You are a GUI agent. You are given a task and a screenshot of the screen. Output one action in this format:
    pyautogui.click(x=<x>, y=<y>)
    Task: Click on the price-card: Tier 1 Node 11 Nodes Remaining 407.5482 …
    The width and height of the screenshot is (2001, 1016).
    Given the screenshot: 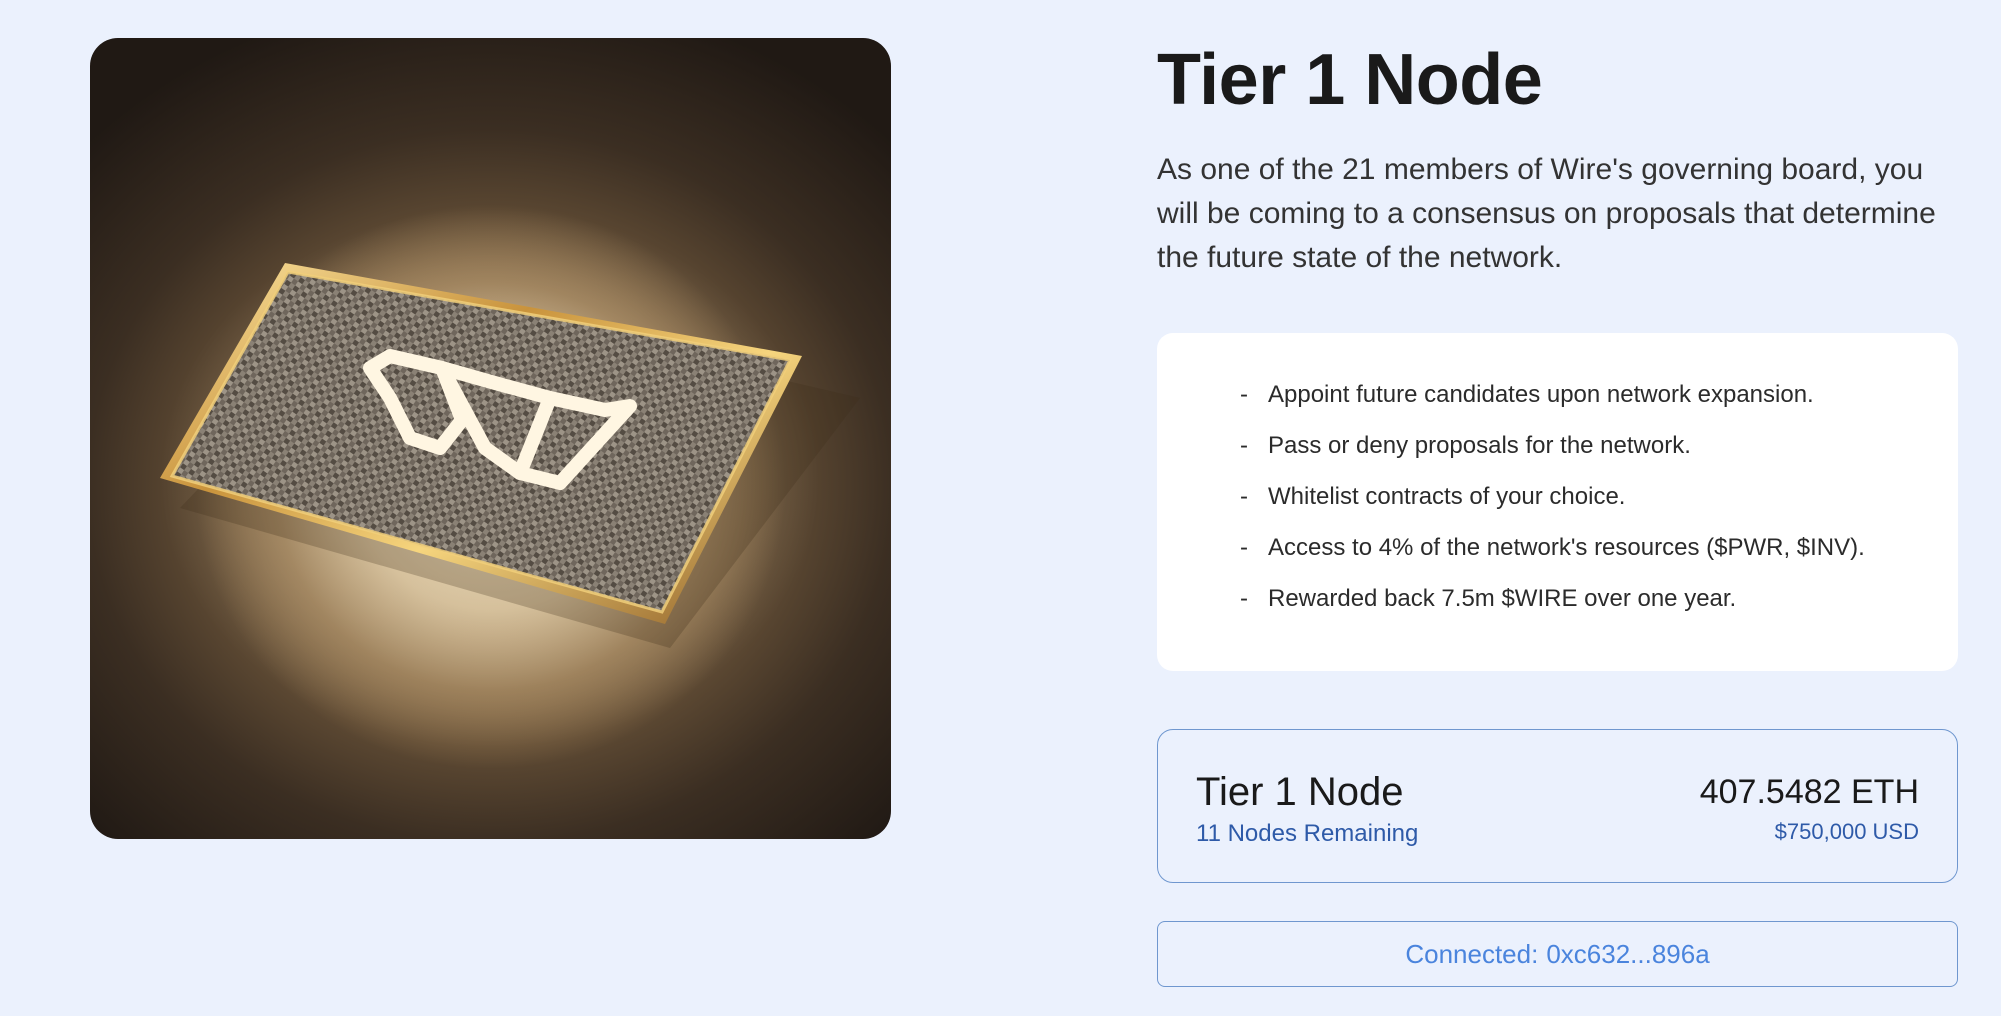 What is the action you would take?
    pyautogui.click(x=1557, y=806)
    